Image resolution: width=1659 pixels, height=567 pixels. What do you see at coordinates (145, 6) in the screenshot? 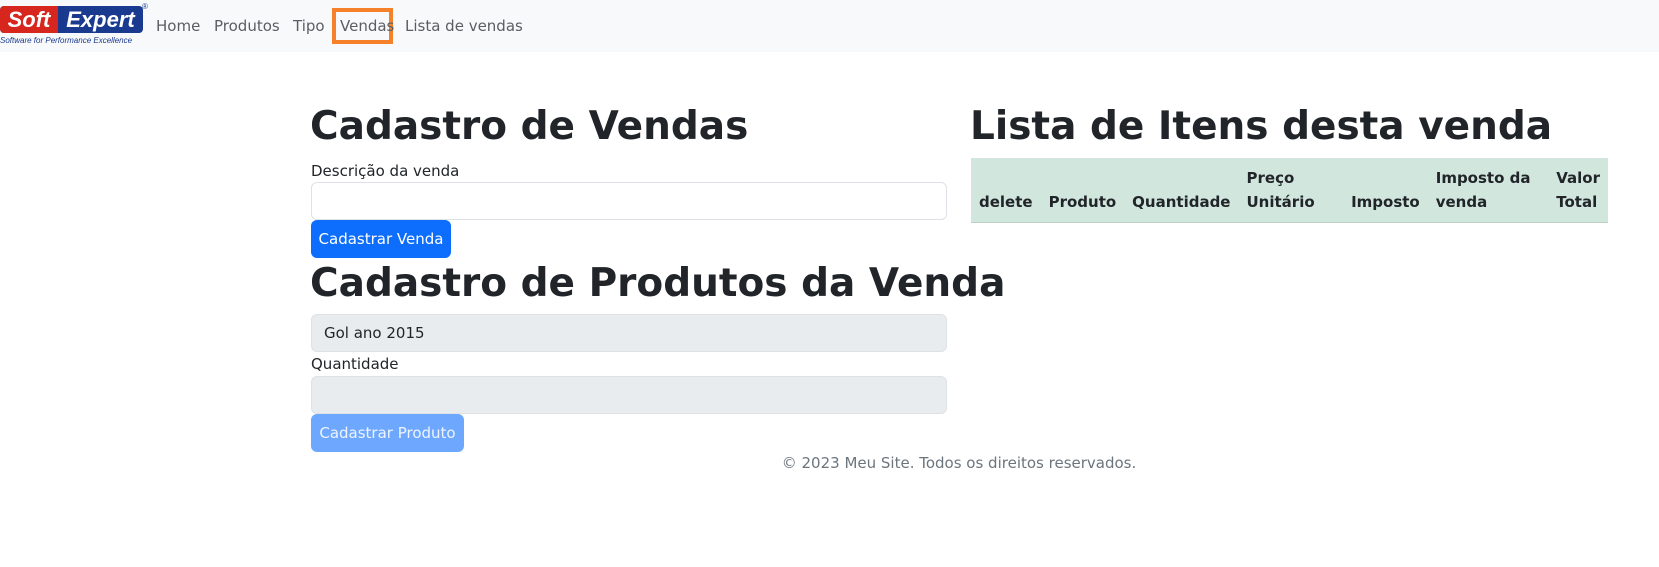
I see `logo-registered-mark: ®` at bounding box center [145, 6].